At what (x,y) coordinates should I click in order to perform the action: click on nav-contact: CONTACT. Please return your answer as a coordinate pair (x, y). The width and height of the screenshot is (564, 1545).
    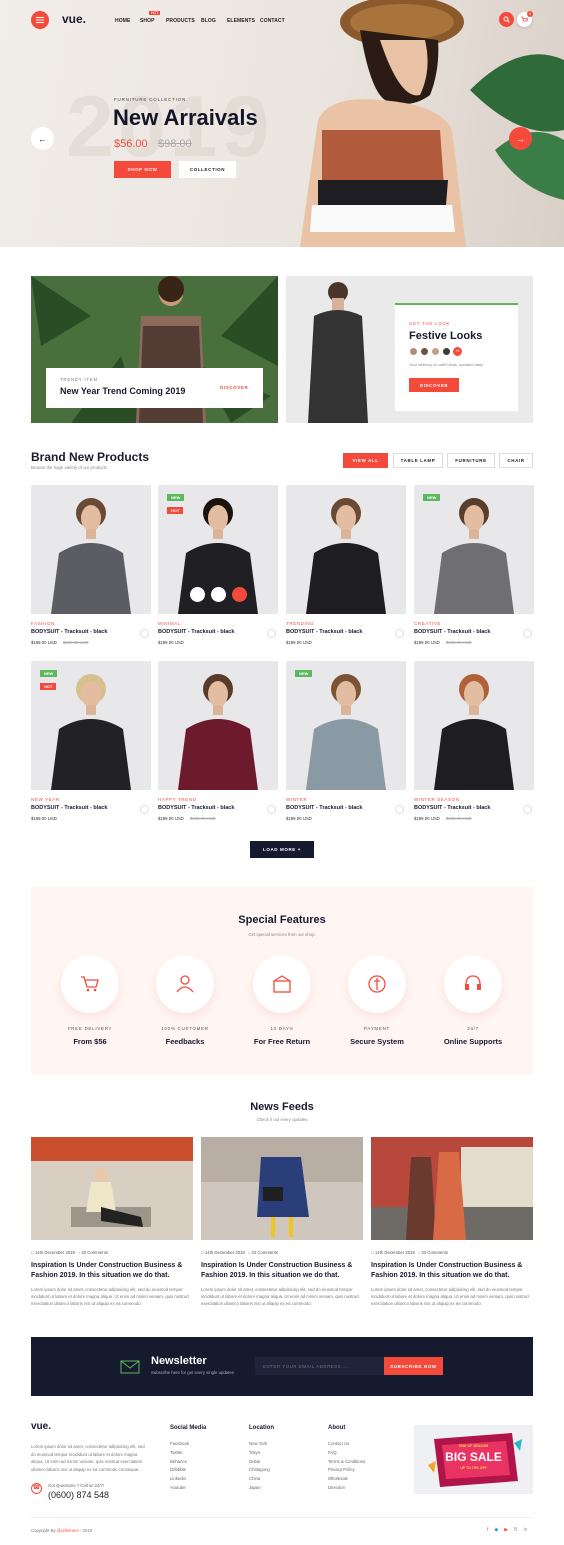
    Looking at the image, I should click on (272, 21).